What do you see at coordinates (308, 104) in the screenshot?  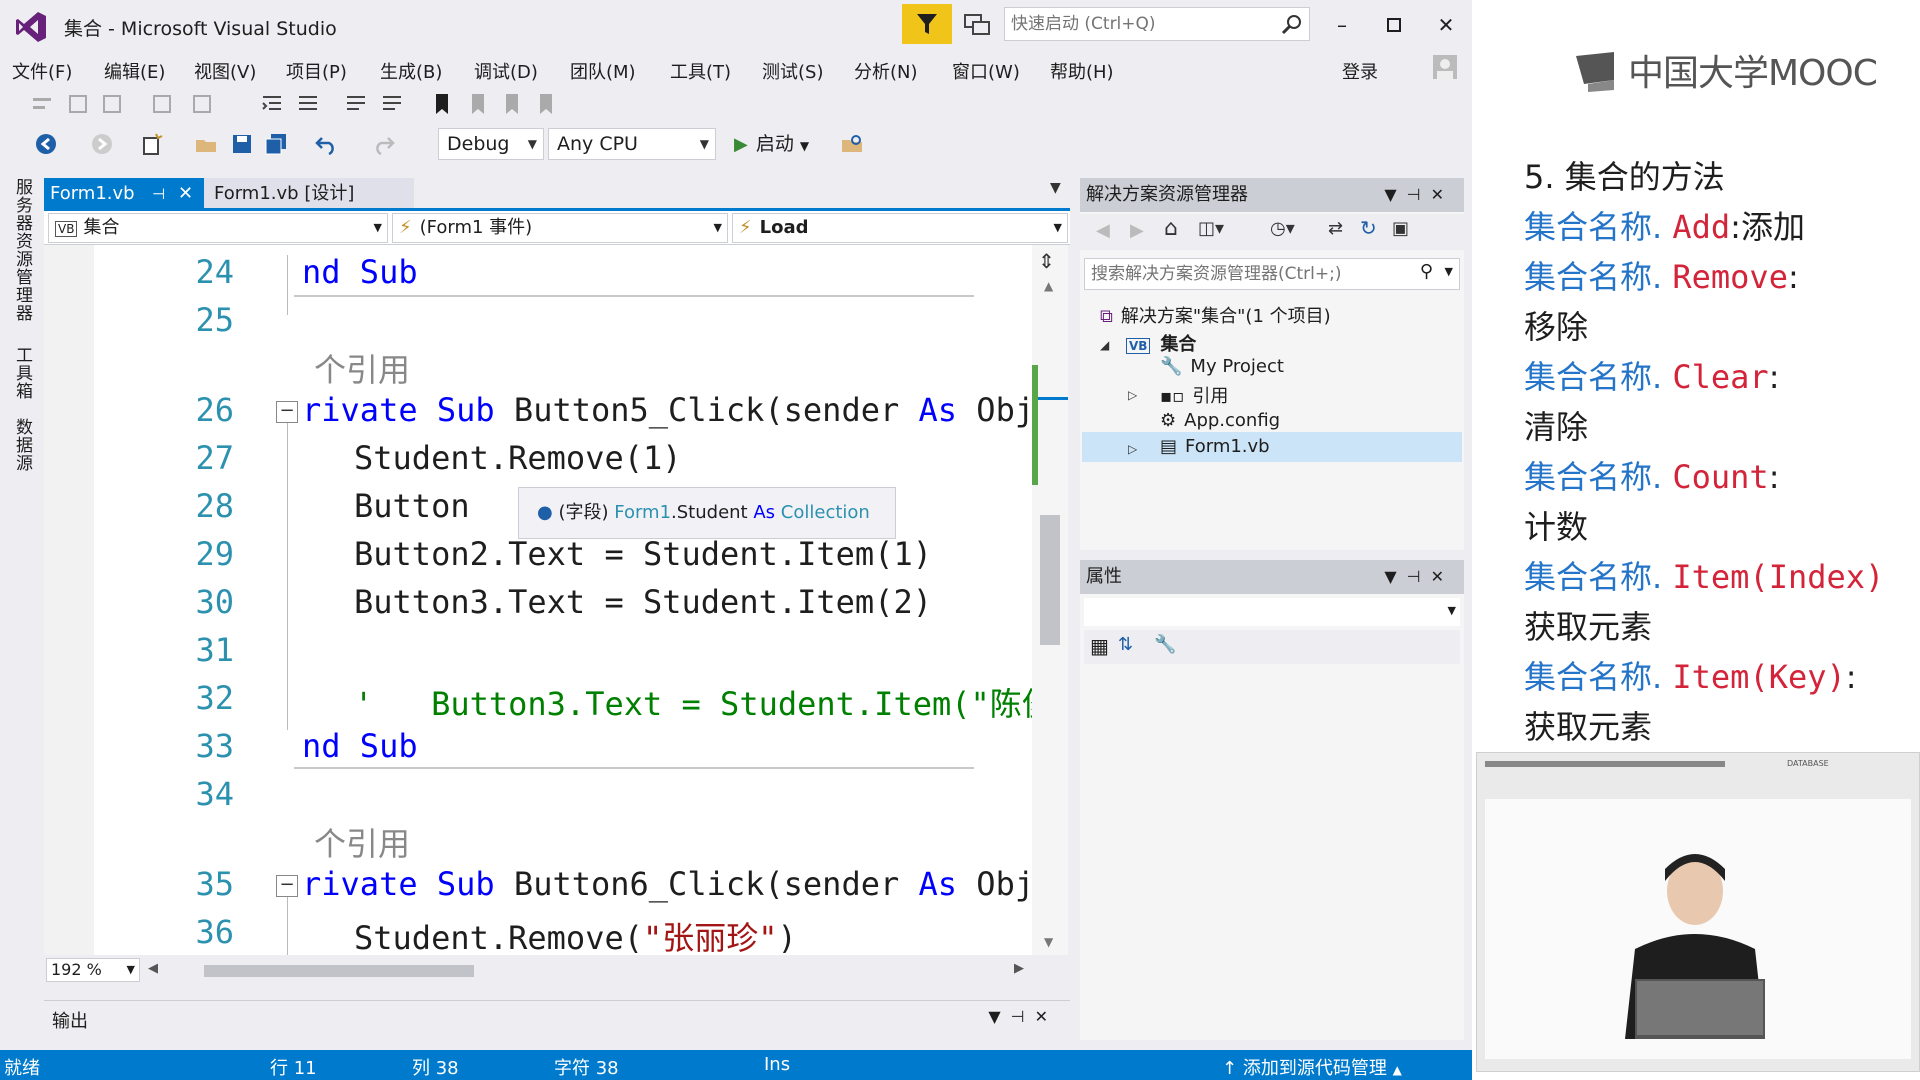 I see `increase-indent-icon` at bounding box center [308, 104].